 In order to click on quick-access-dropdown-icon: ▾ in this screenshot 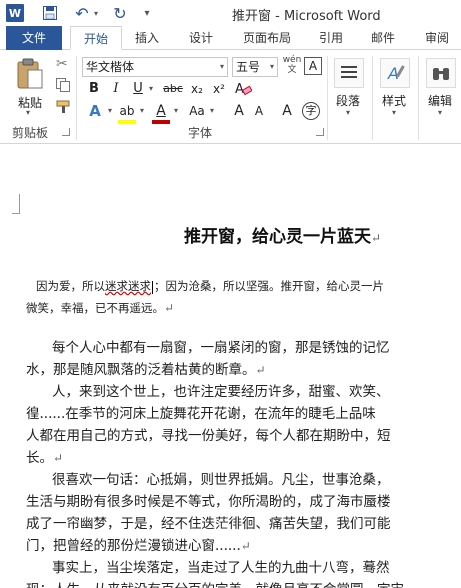, I will do `click(147, 13)`.